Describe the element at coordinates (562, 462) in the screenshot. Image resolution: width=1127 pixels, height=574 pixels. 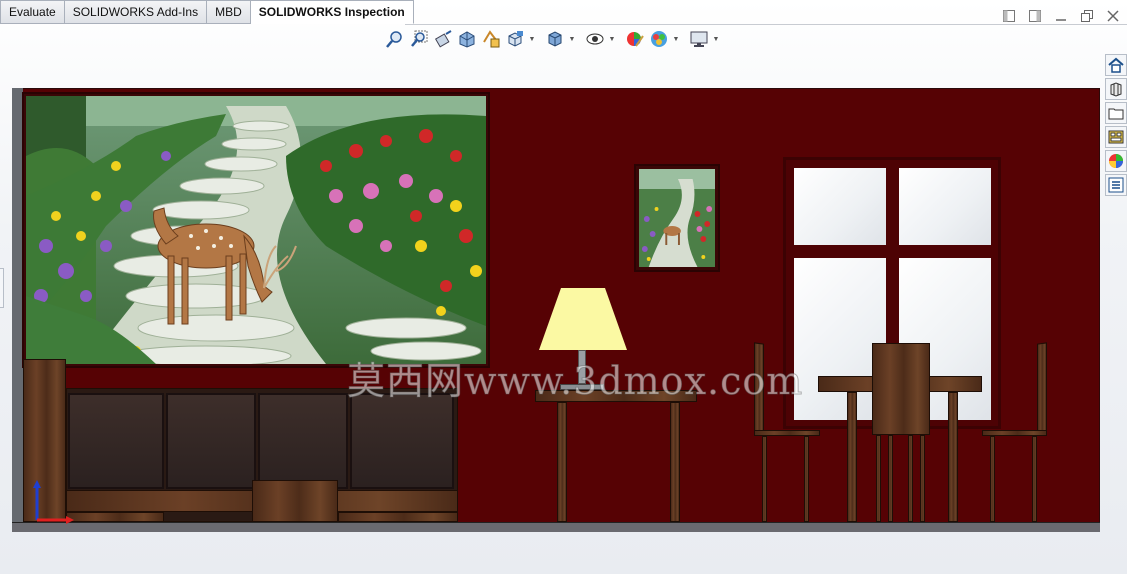
I see `side-table-leg-left` at that location.